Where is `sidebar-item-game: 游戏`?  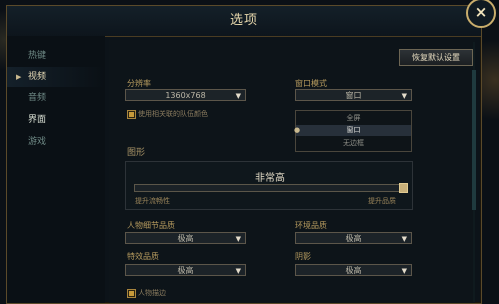
sidebar-item-game: 游戏 is located at coordinates (56, 142).